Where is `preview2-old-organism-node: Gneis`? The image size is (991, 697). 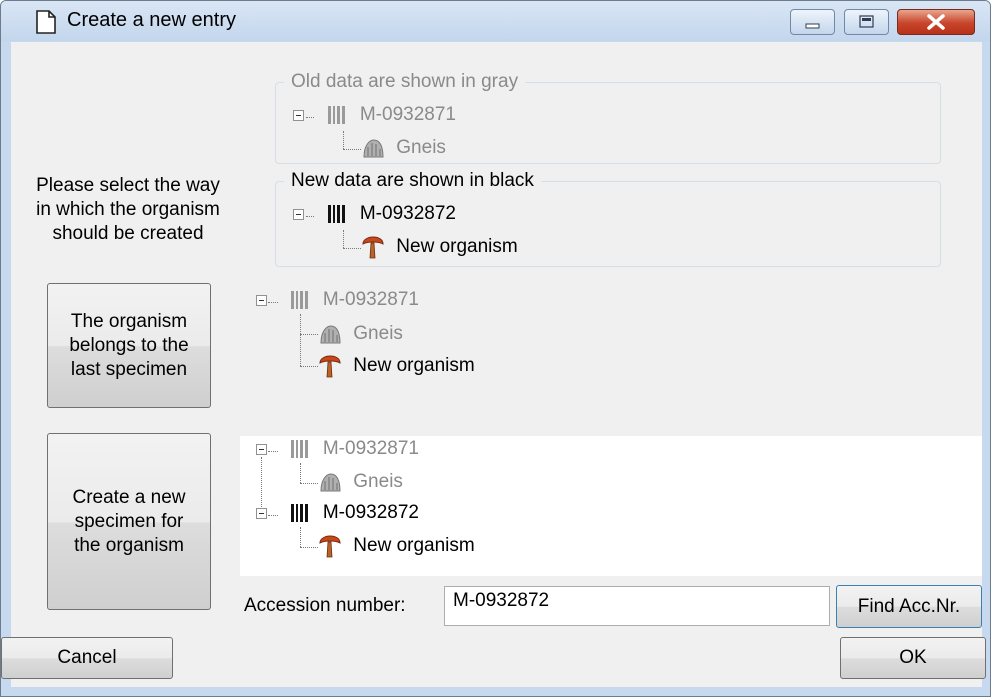
preview2-old-organism-node: Gneis is located at coordinates (360, 483).